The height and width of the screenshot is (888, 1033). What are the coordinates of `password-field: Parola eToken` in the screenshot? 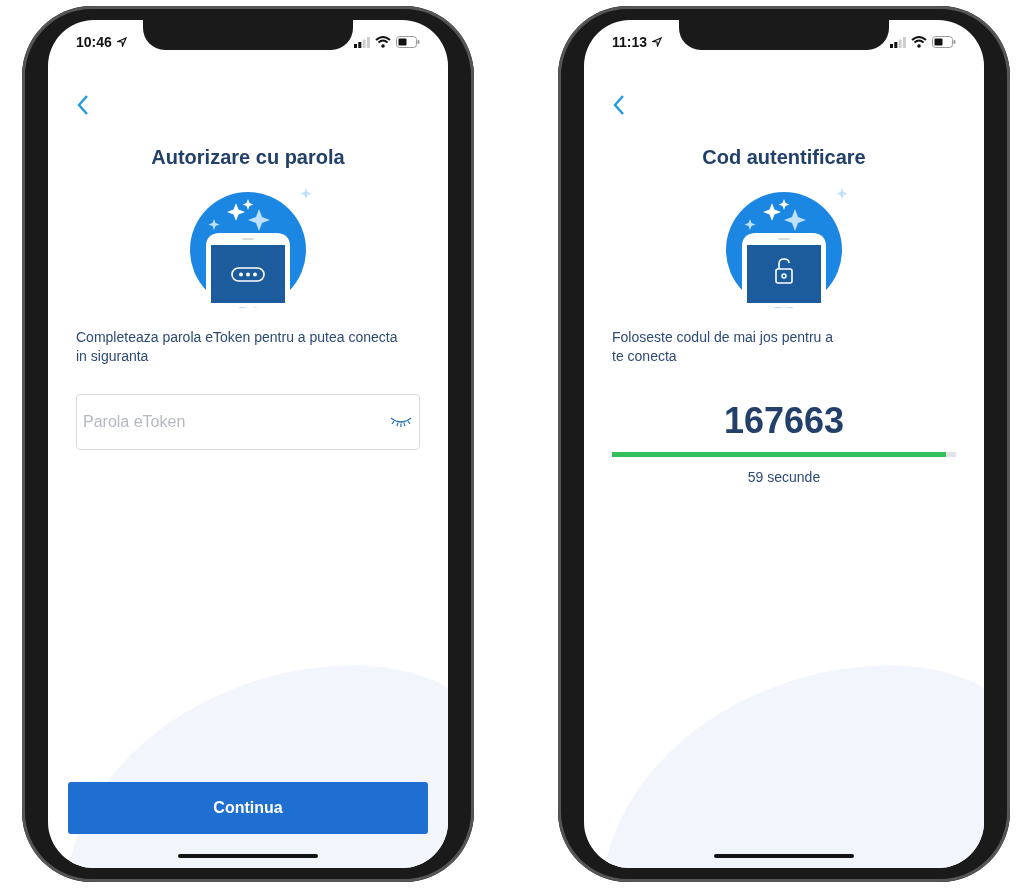 It's located at (248, 422).